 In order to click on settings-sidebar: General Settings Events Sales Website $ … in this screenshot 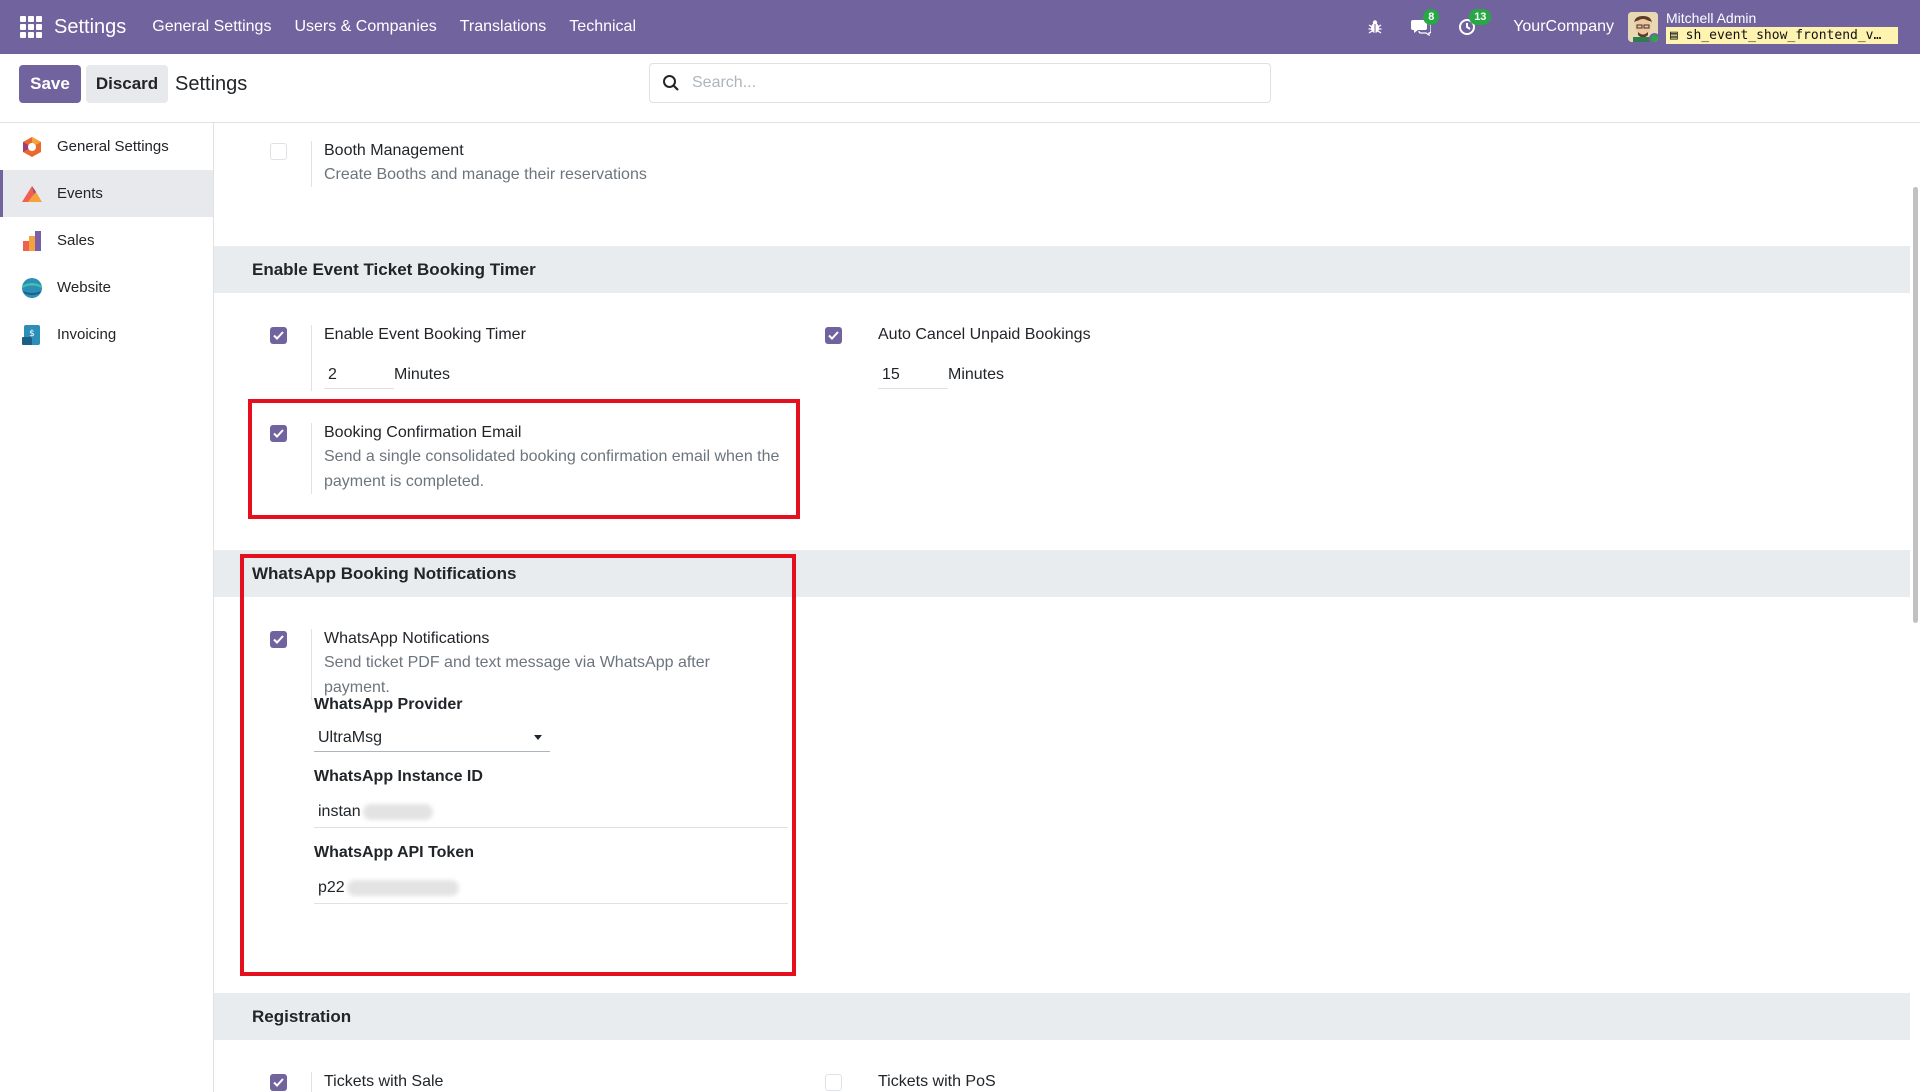, I will do `click(107, 607)`.